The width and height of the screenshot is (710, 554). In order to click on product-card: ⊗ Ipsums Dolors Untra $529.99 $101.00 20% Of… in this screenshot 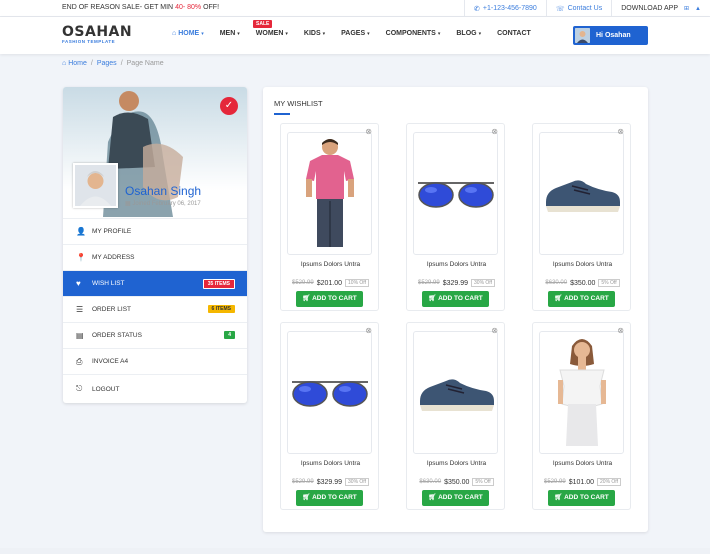, I will do `click(581, 416)`.